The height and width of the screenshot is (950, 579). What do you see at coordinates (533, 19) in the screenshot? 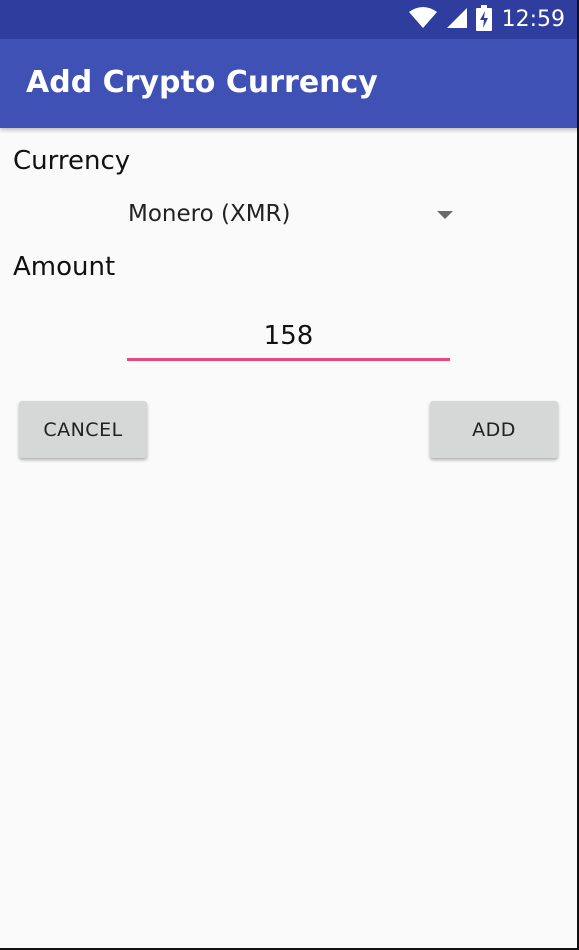
I see `status-time: 12:59` at bounding box center [533, 19].